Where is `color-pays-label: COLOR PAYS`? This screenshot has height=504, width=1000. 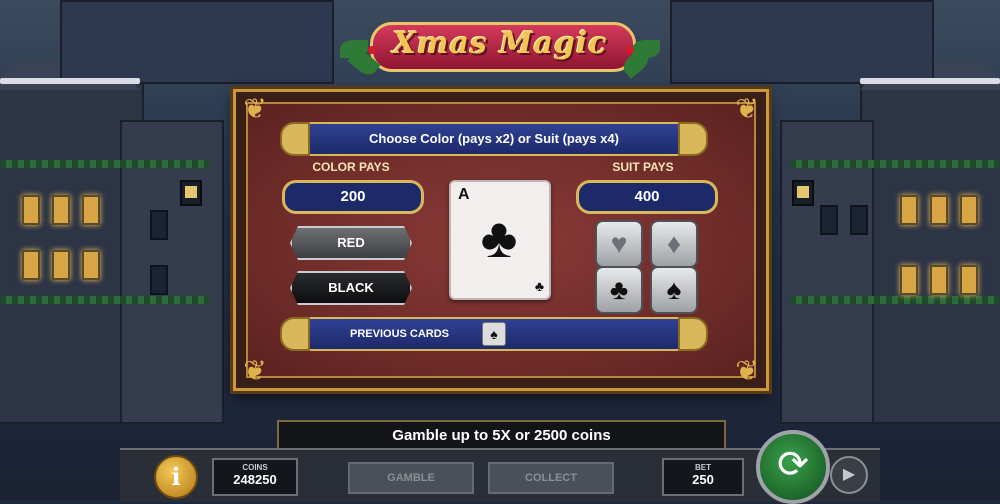
color-pays-label: COLOR PAYS is located at coordinates (351, 167).